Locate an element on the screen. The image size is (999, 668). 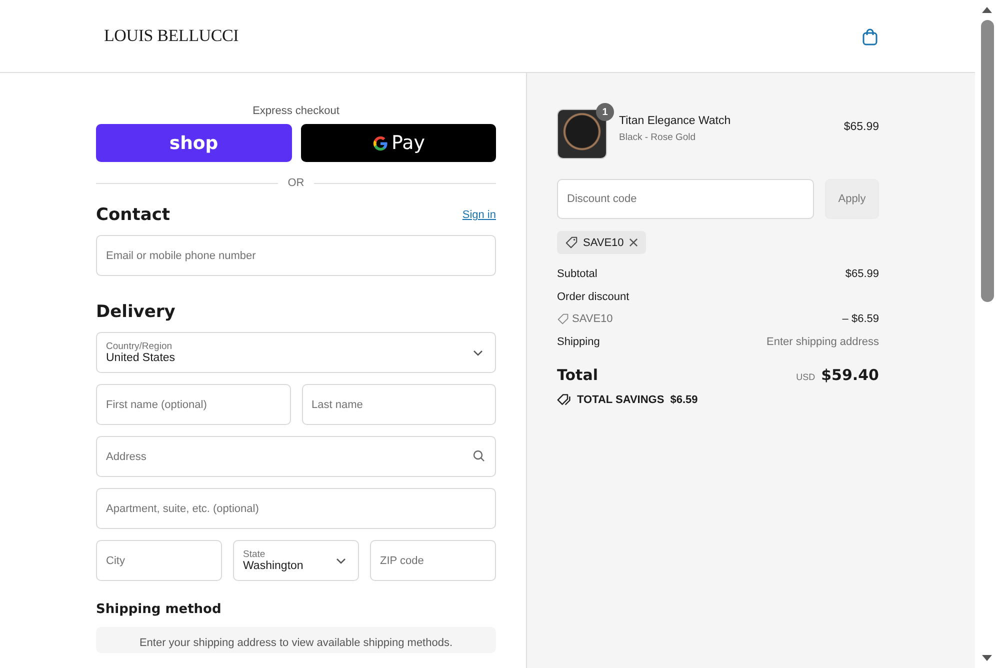
summary-label: Shipping is located at coordinates (578, 342).